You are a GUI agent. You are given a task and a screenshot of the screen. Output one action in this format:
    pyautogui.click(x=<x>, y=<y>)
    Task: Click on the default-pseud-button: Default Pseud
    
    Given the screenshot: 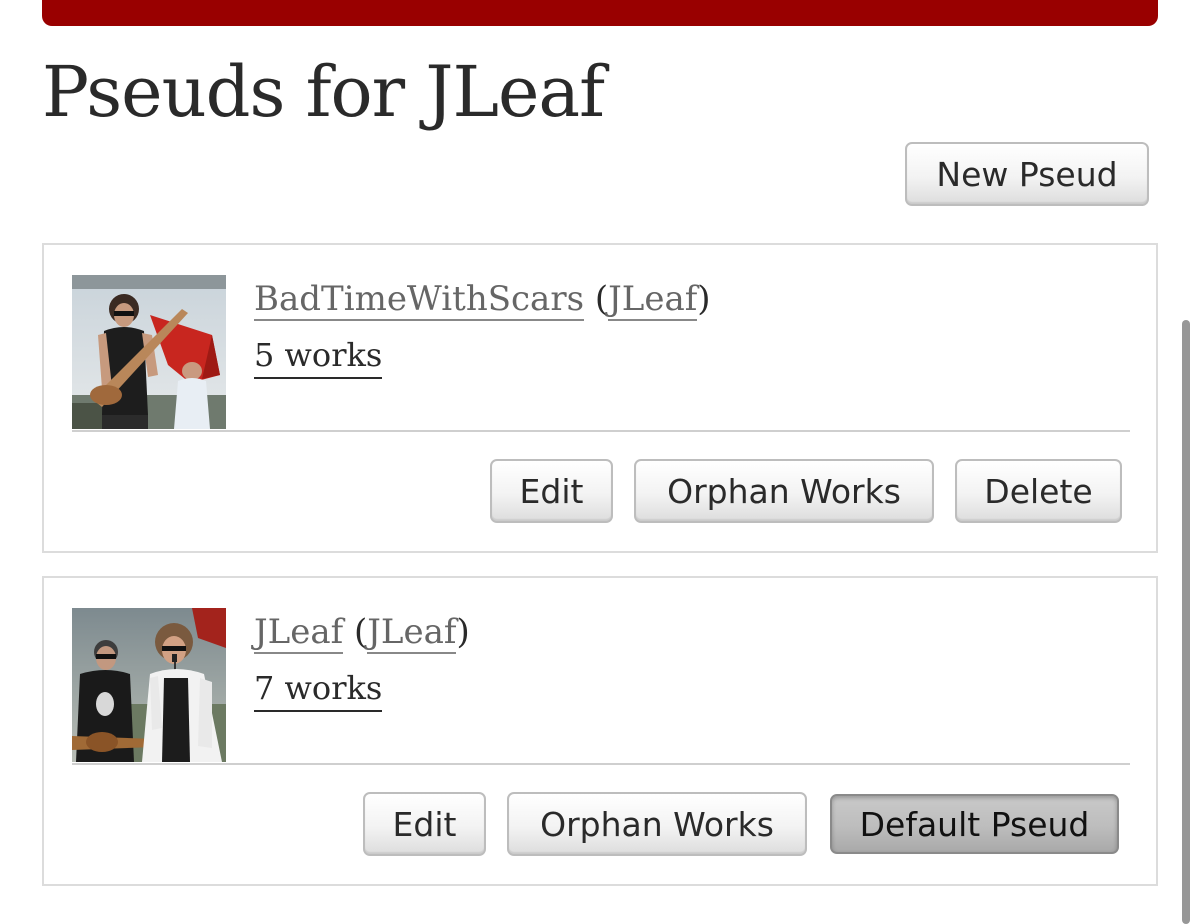 What is the action you would take?
    pyautogui.click(x=974, y=824)
    